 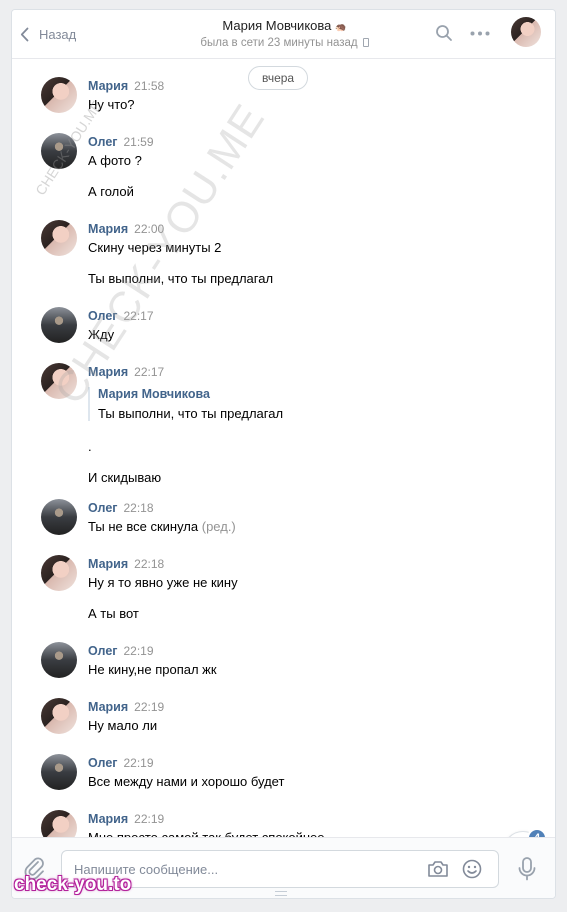 I want to click on message-time: 21:59, so click(x=139, y=142).